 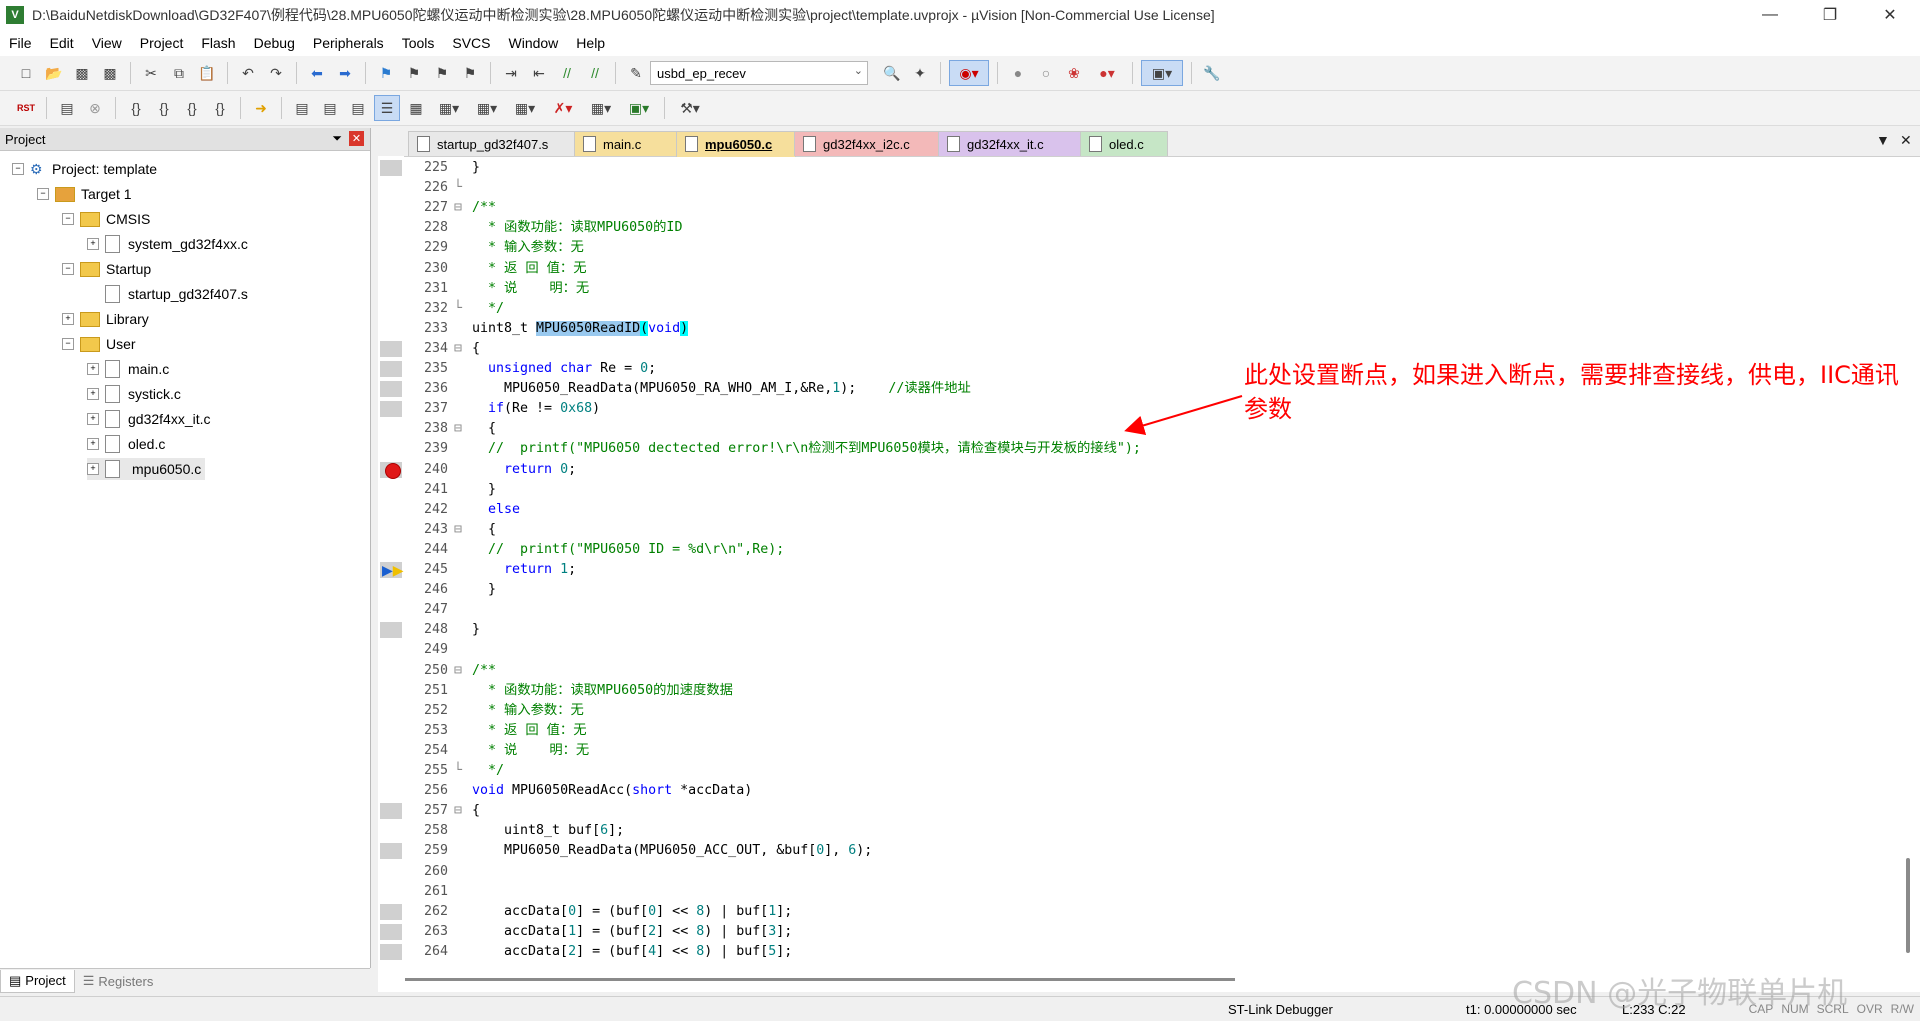 I want to click on close-button: ✕, so click(x=1890, y=15).